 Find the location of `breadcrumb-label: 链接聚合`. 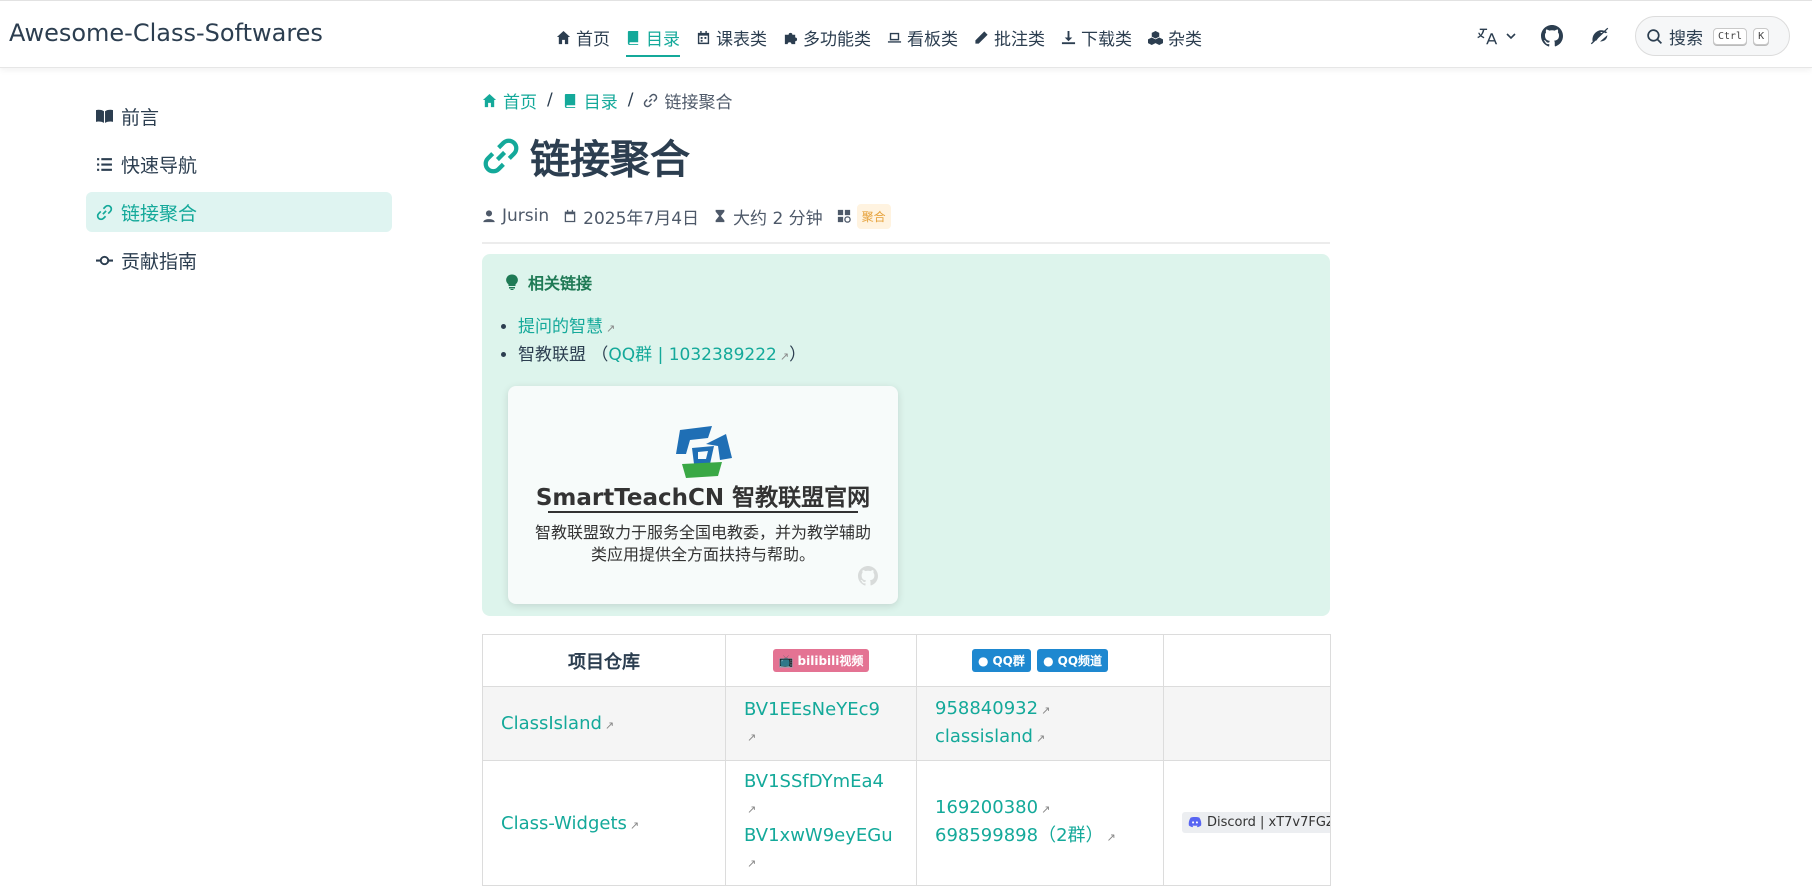

breadcrumb-label: 链接聚合 is located at coordinates (698, 102).